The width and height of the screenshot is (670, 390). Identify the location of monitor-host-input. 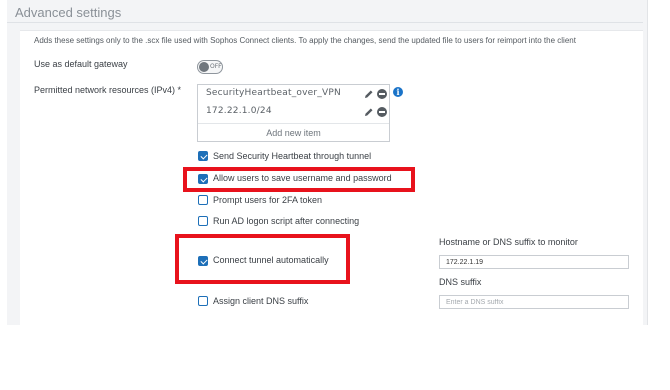
(534, 262).